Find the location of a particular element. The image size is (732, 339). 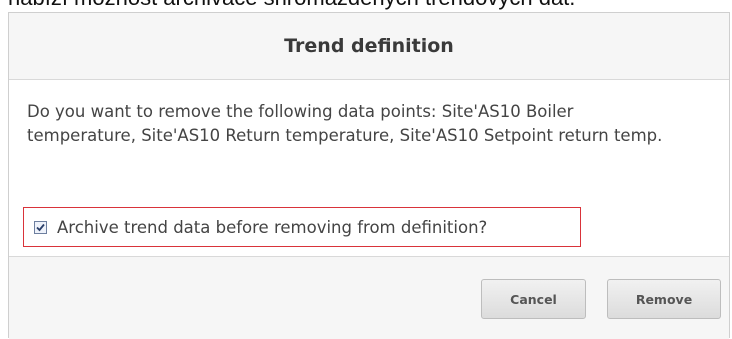

checkmark-icon is located at coordinates (40, 227).